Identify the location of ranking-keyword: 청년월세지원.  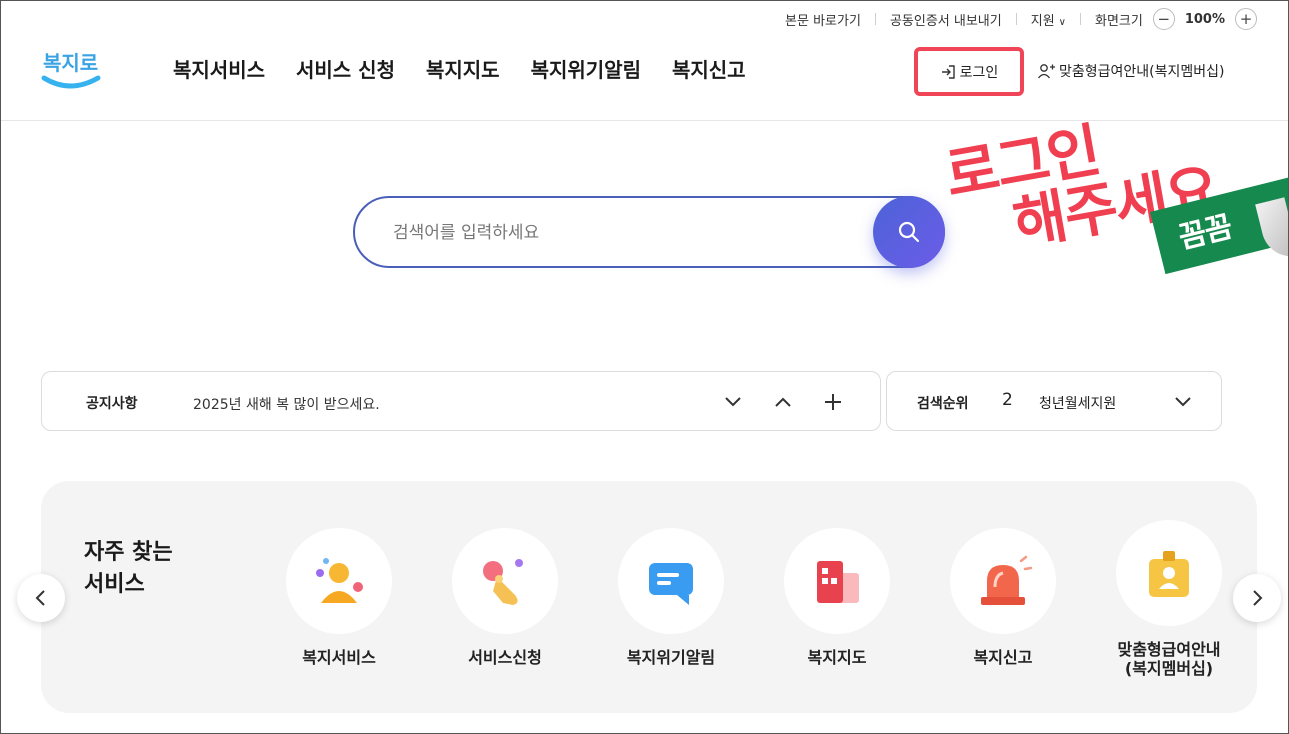
(1078, 403).